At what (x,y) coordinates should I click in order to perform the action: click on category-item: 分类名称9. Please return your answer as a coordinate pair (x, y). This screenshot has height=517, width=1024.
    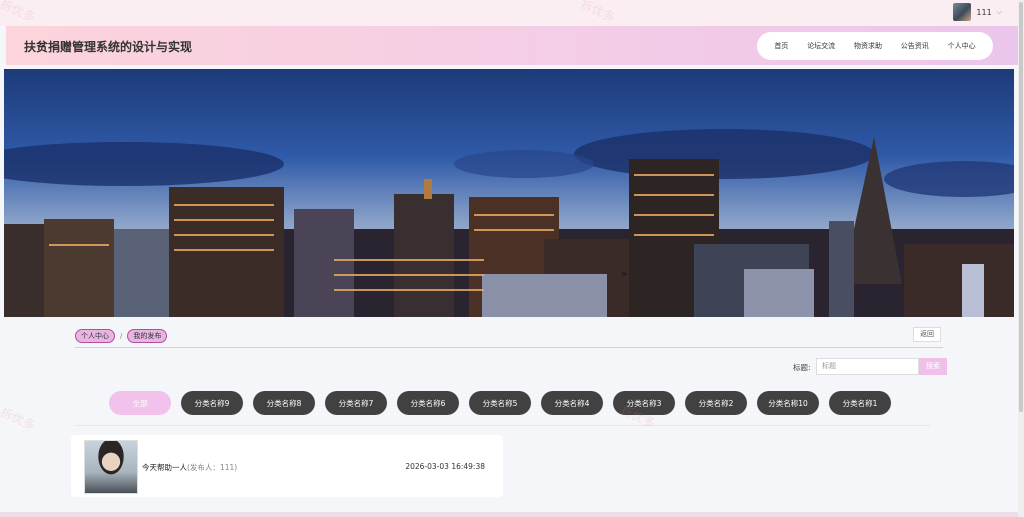
    Looking at the image, I should click on (212, 403).